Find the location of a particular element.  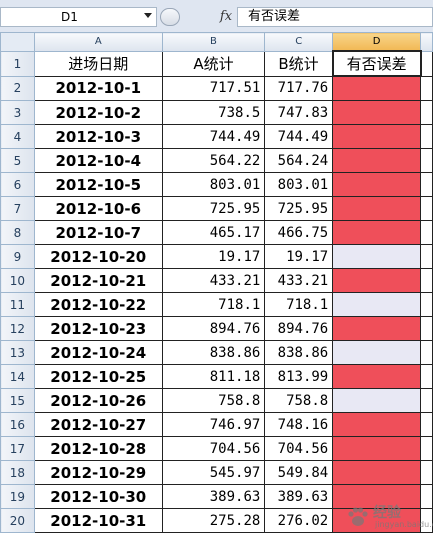

b-stat-cell: 747.83 is located at coordinates (299, 112).